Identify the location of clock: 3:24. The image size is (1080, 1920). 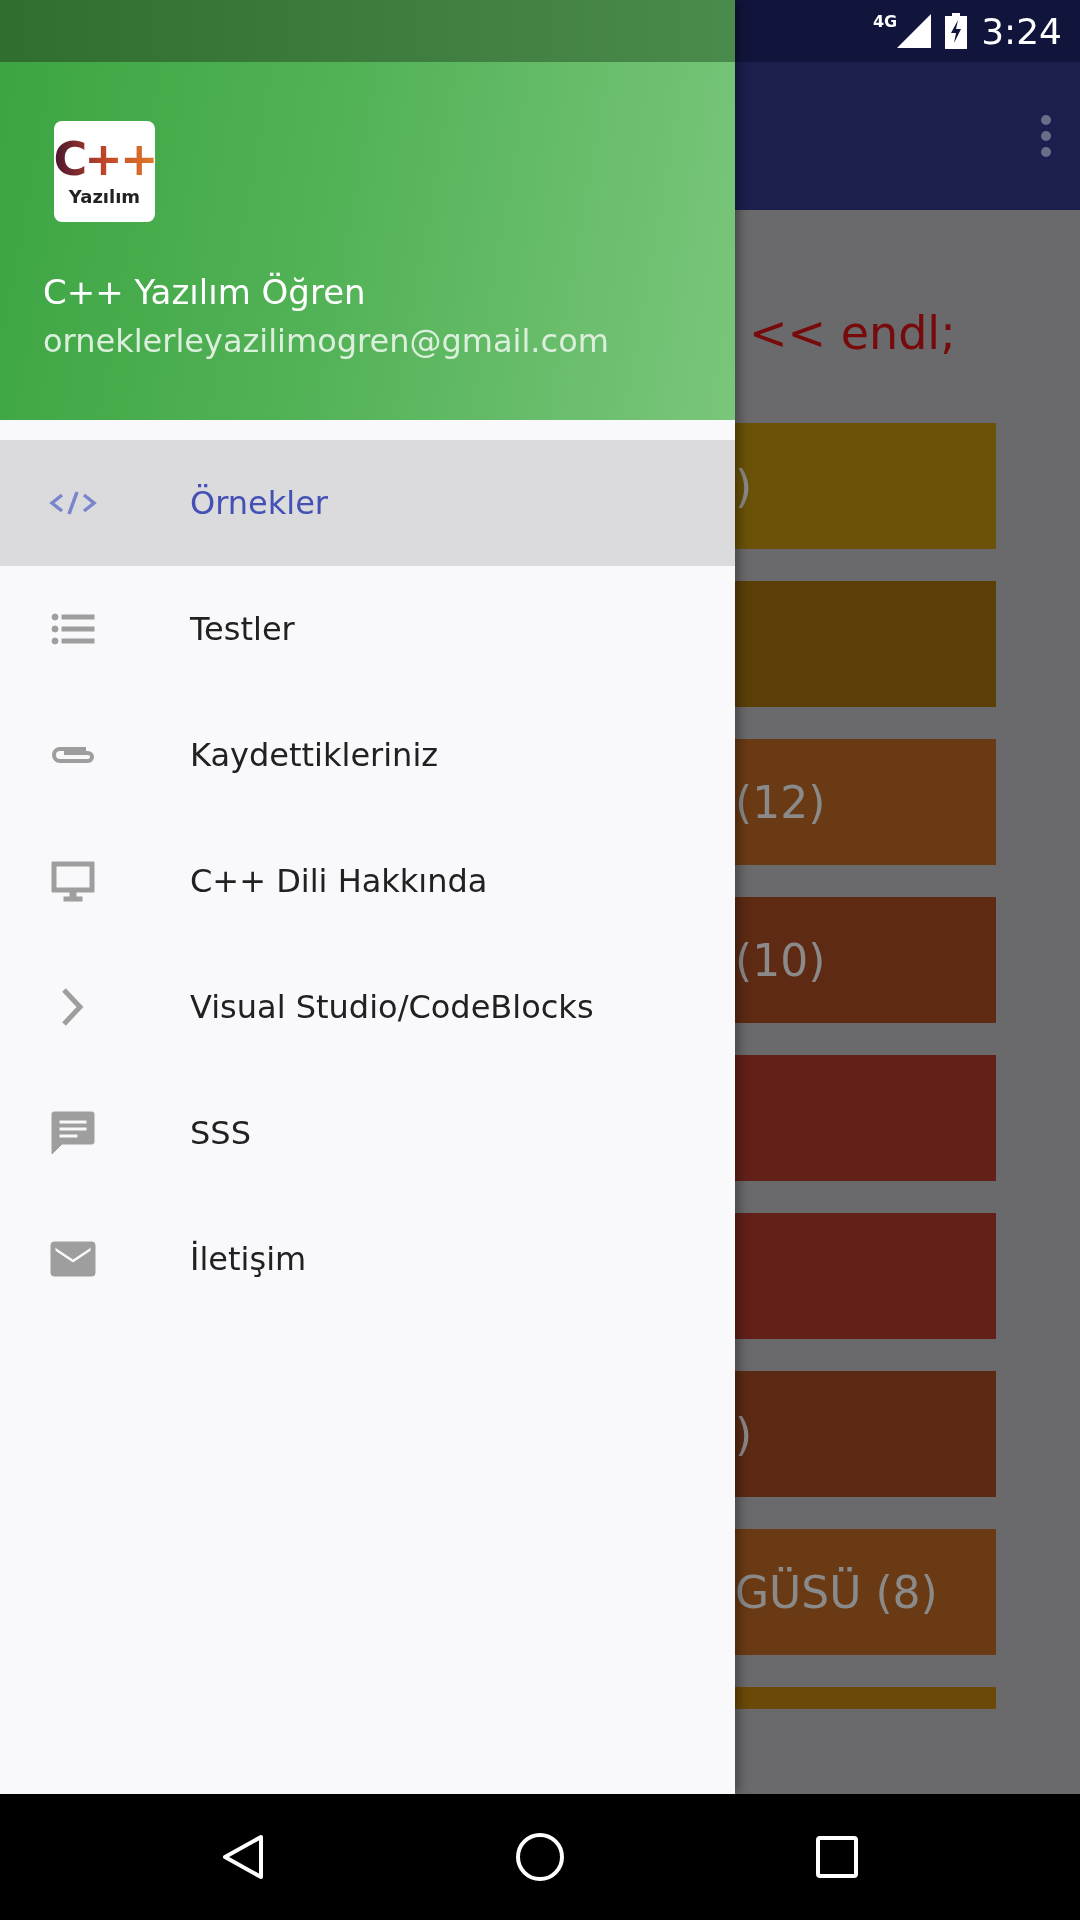
(1021, 31).